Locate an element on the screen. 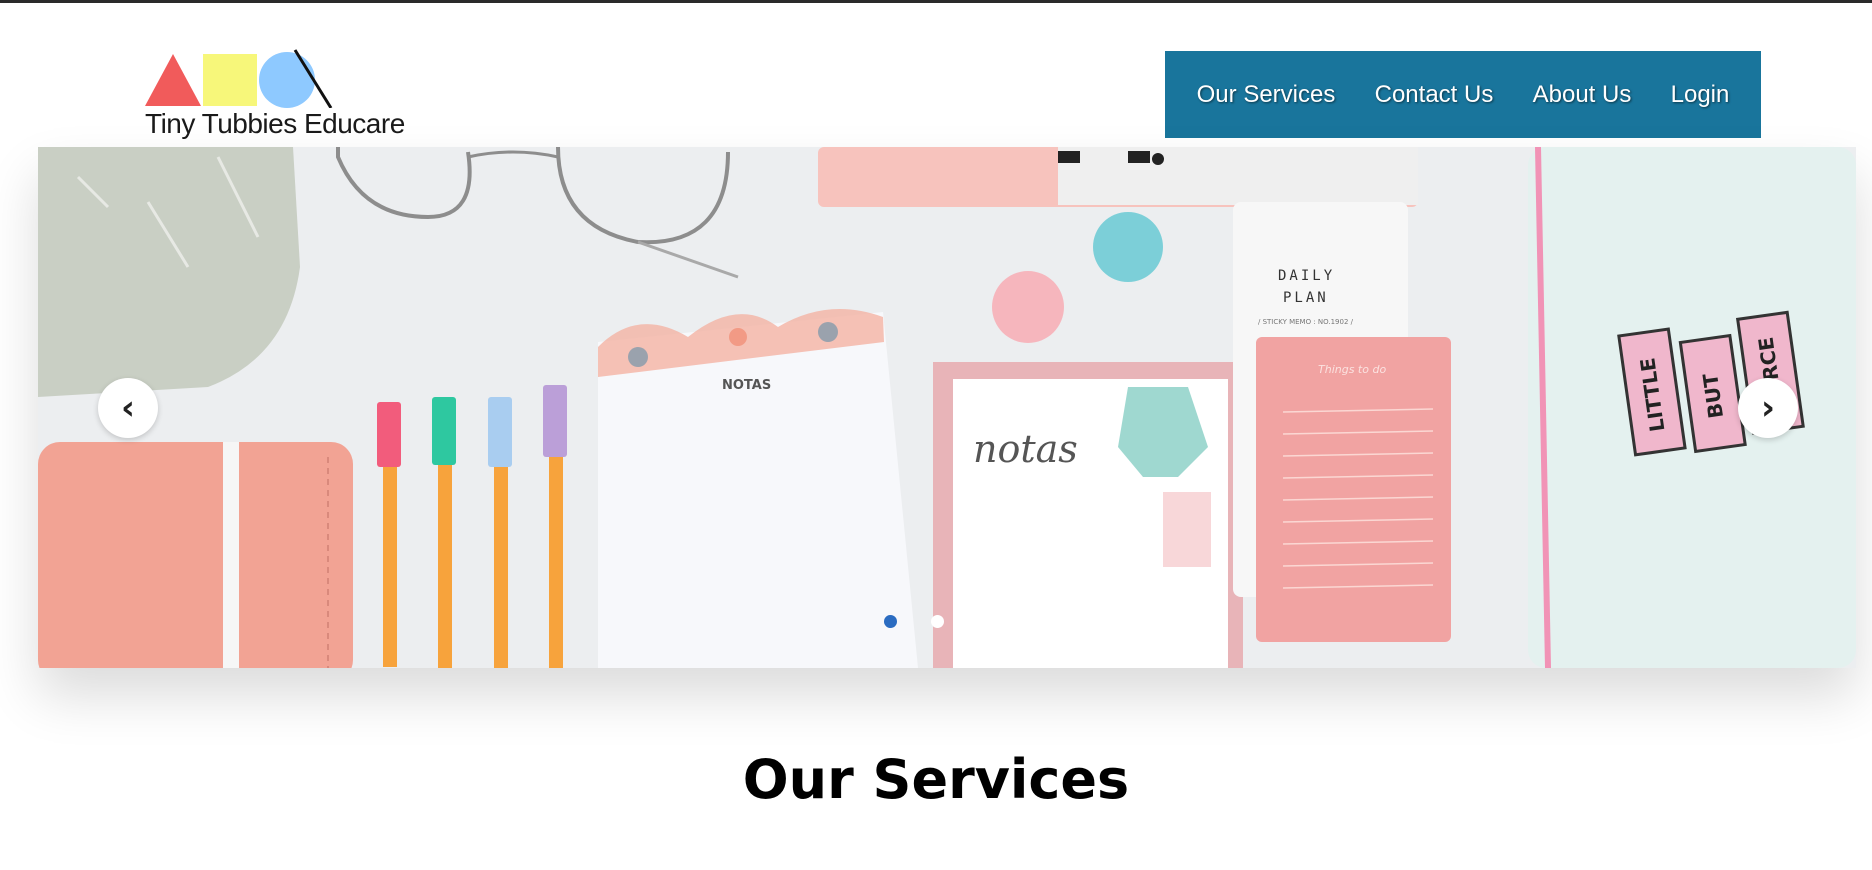 Image resolution: width=1872 pixels, height=870 pixels. main-nav: Our Services Contact Us About Us Login is located at coordinates (1463, 94).